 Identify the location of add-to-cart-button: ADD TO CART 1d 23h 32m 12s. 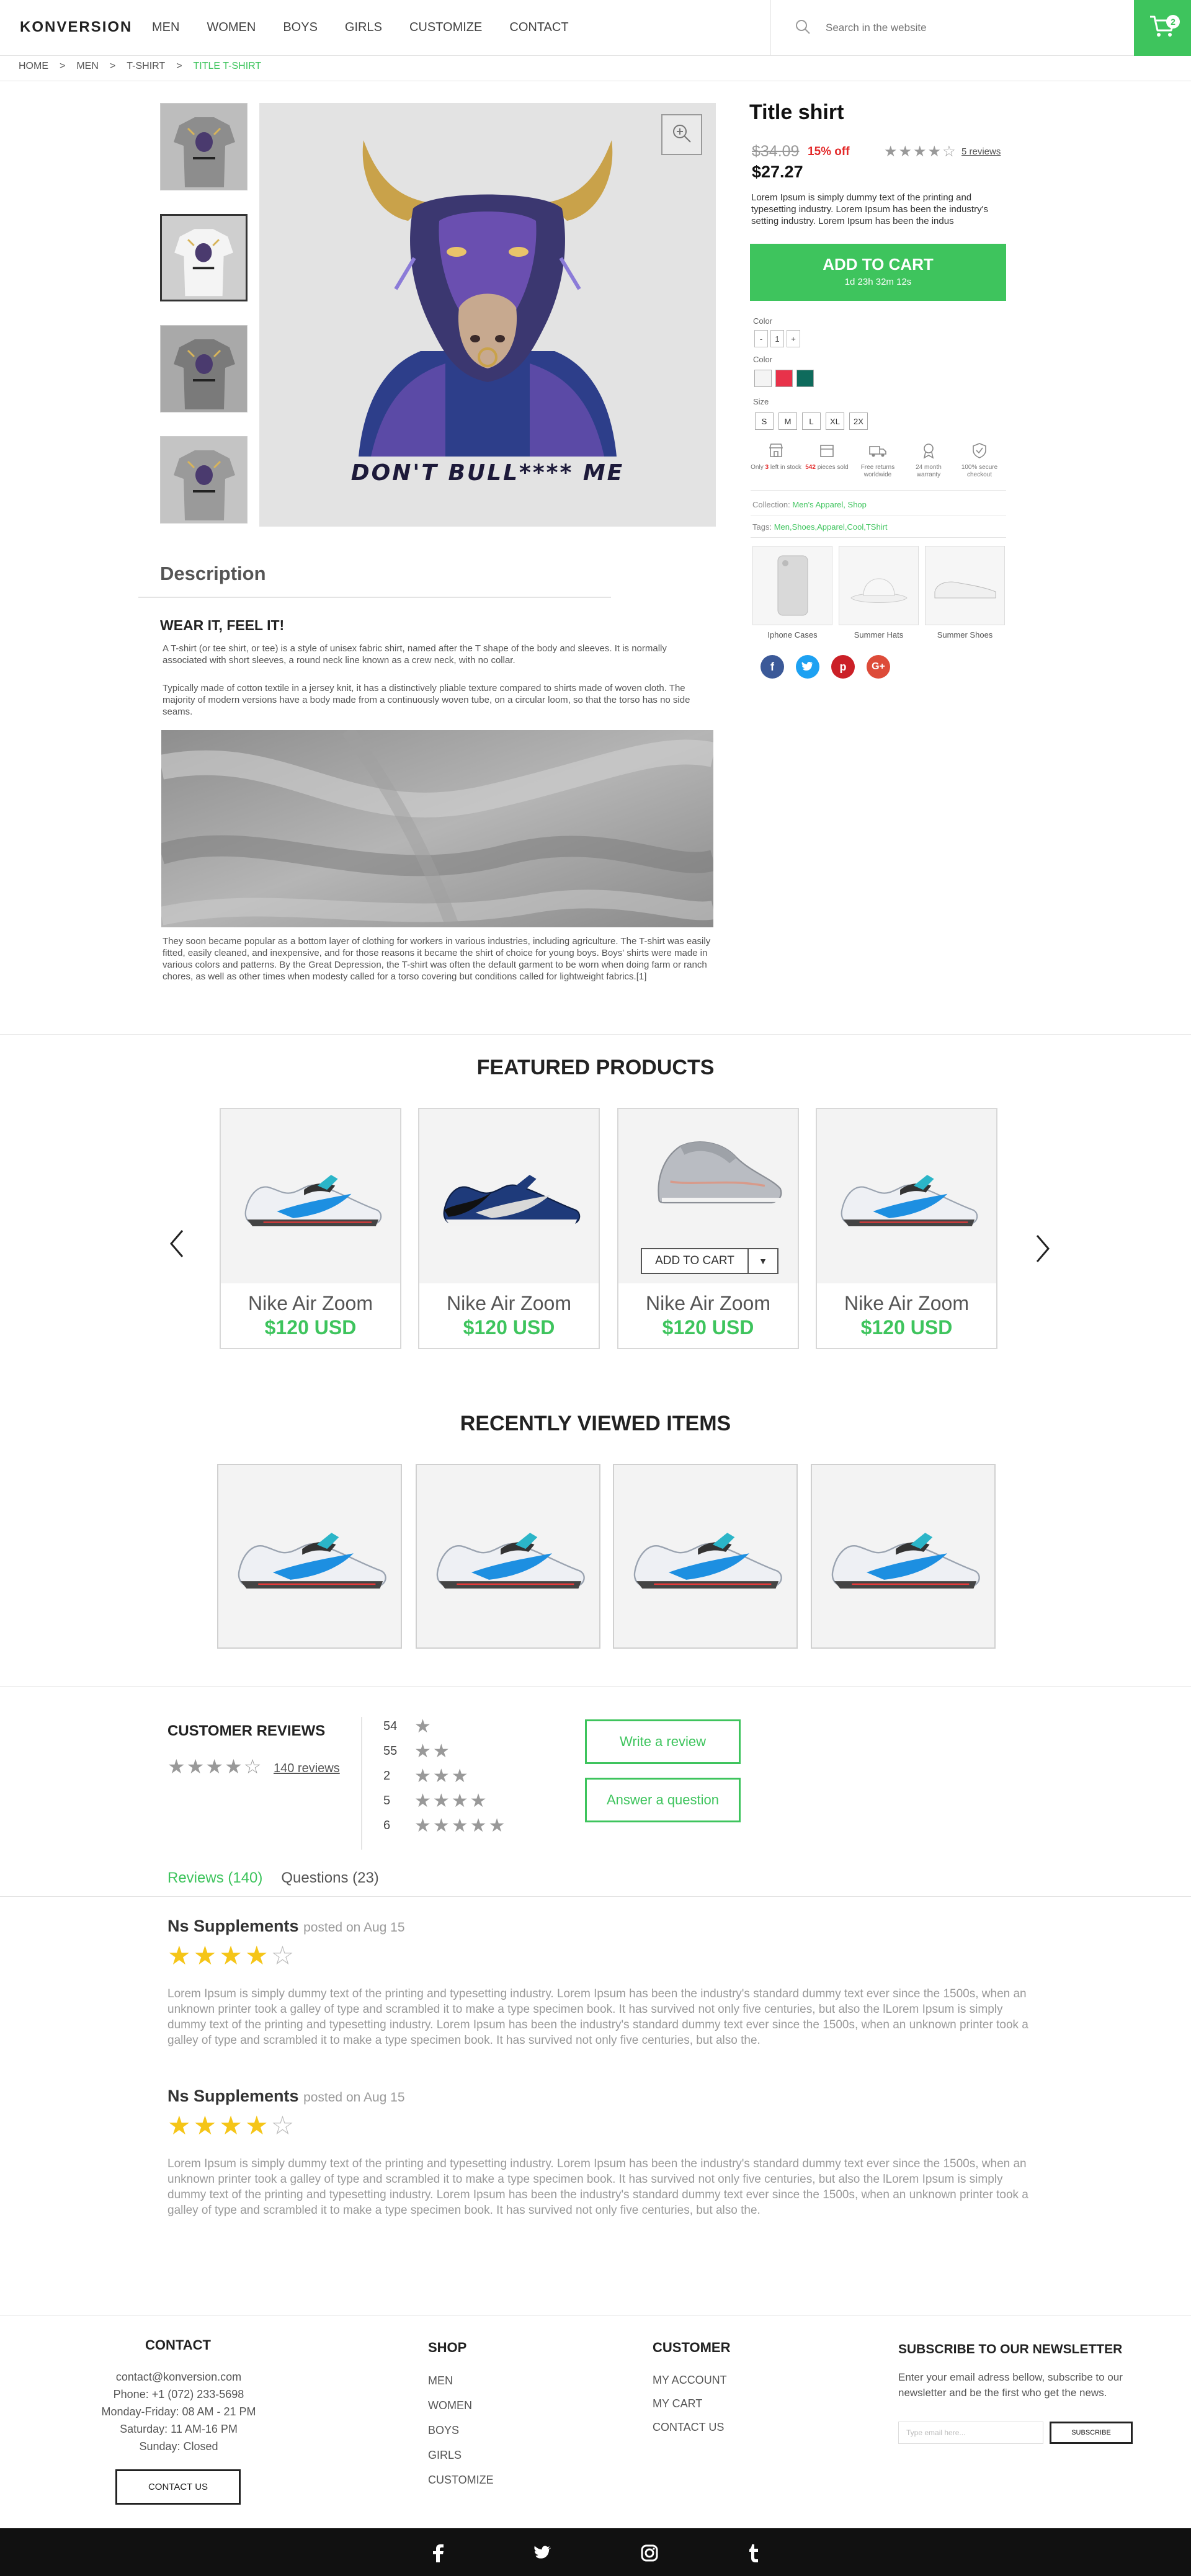
(878, 272).